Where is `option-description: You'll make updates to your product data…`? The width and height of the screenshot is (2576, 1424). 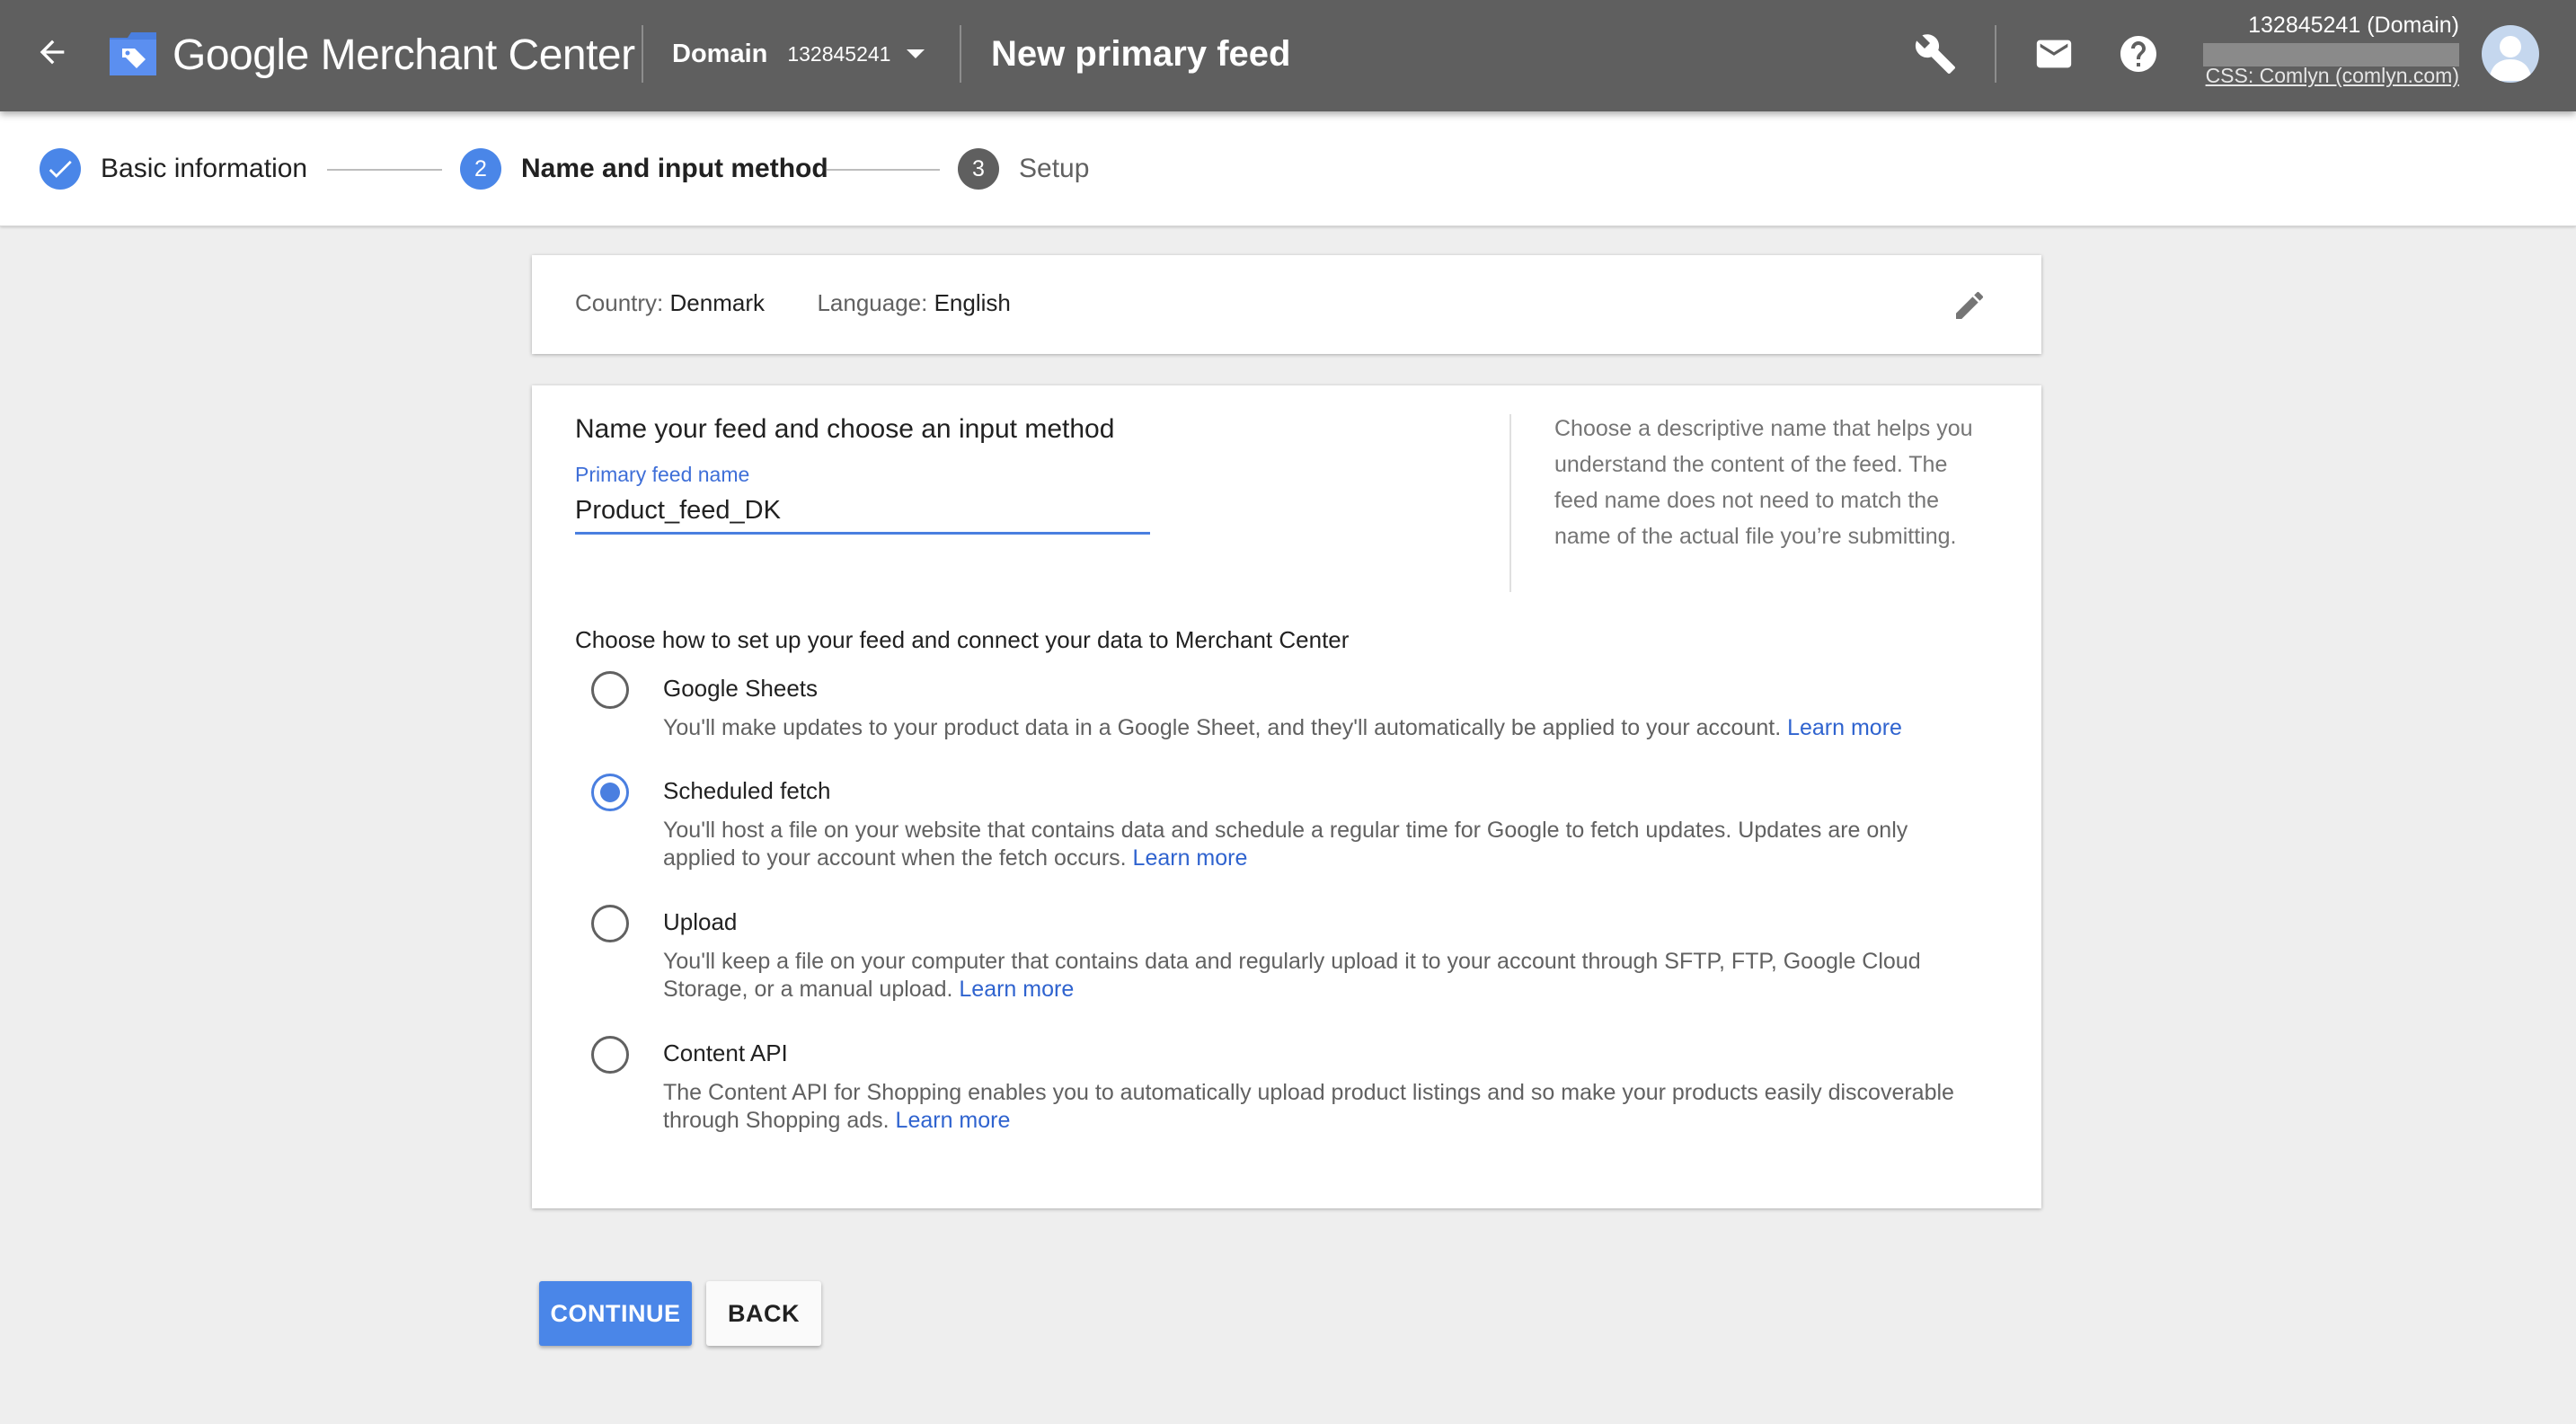 option-description: You'll make updates to your product data… is located at coordinates (1323, 728).